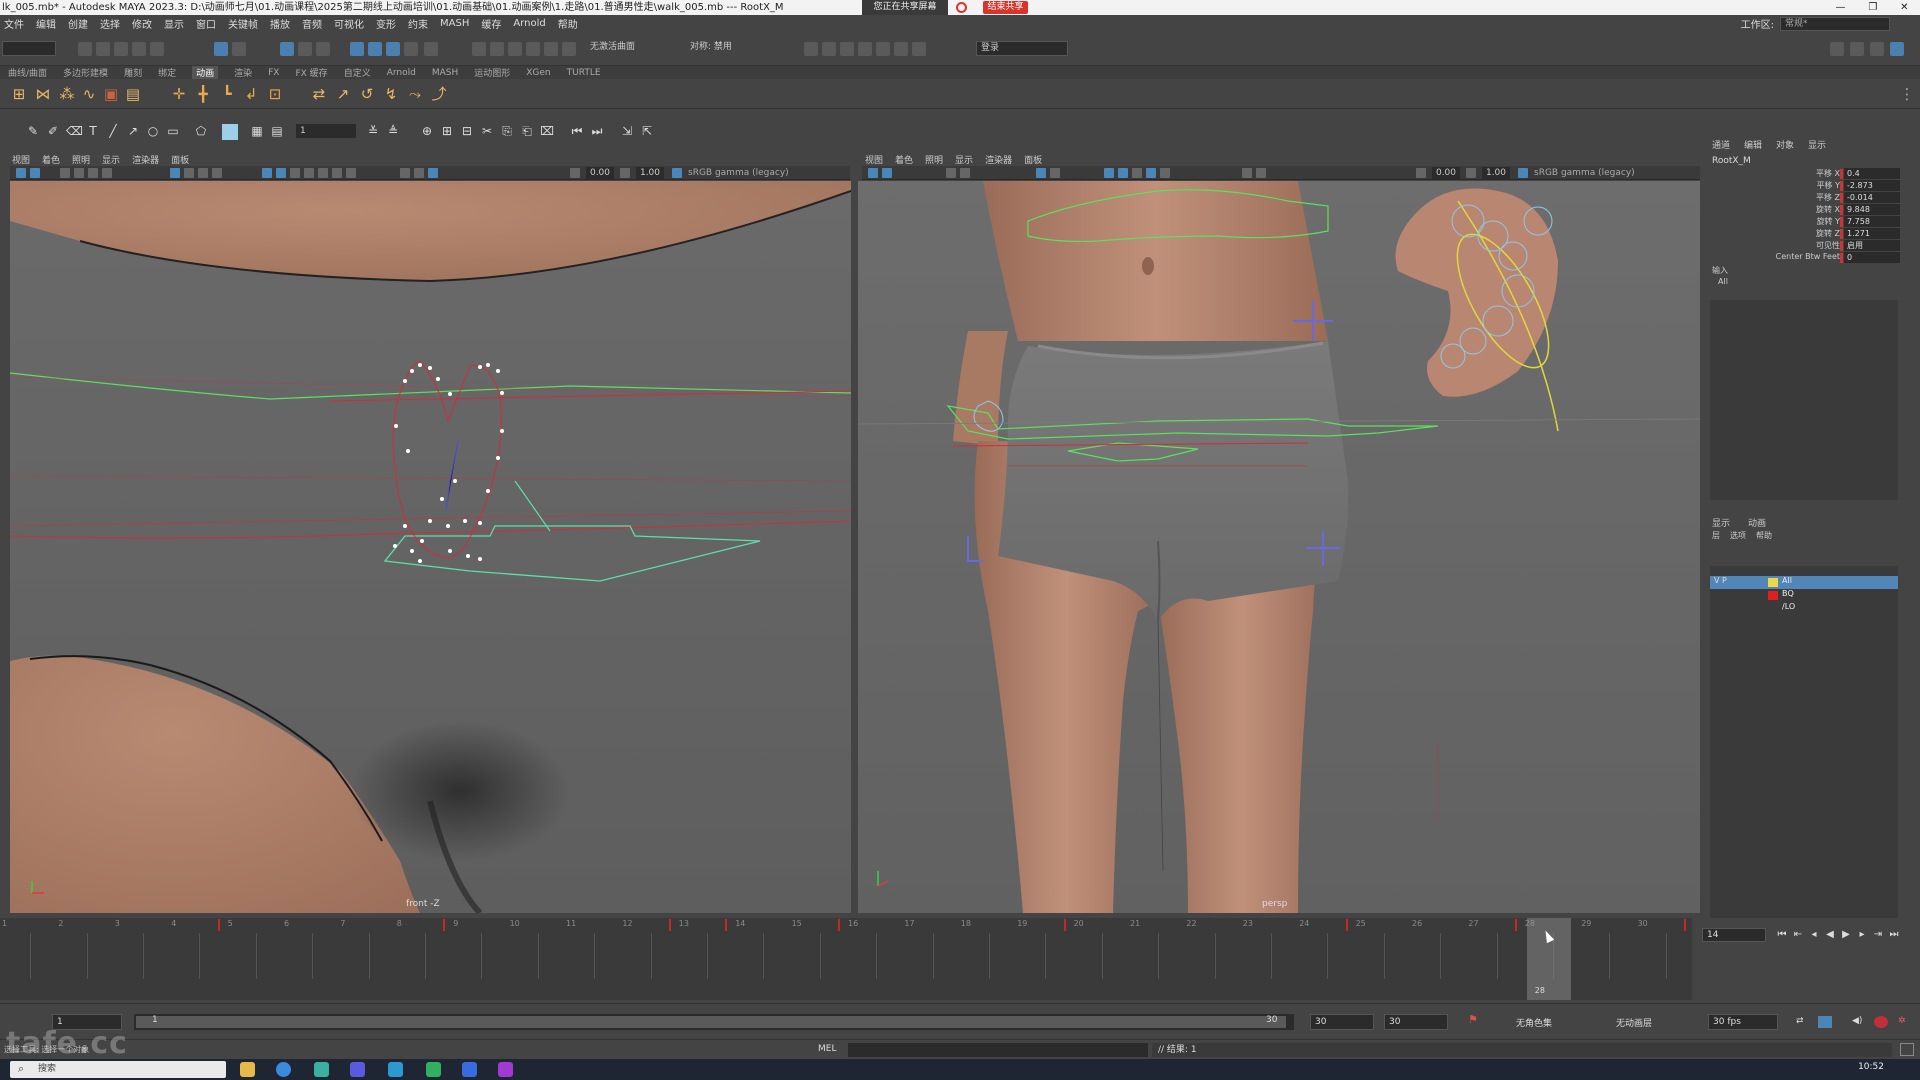 The width and height of the screenshot is (1920, 1080). I want to click on modeling-toolkit-icon, so click(1837, 49).